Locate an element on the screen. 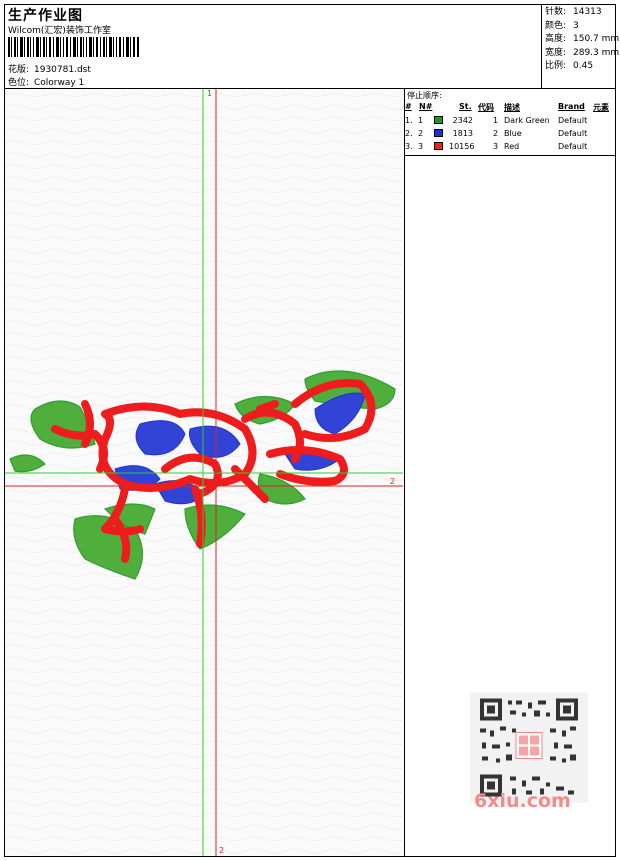 This screenshot has height=861, width=620. row-num: 3. is located at coordinates (409, 146).